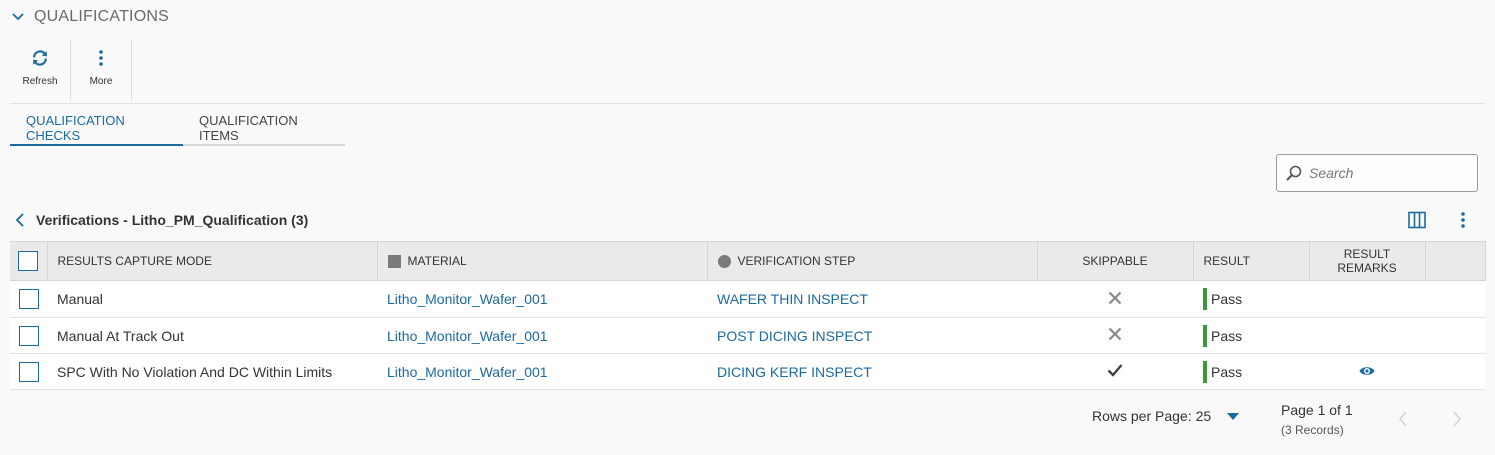 The image size is (1495, 455). I want to click on cell-mode: Manual, so click(212, 299).